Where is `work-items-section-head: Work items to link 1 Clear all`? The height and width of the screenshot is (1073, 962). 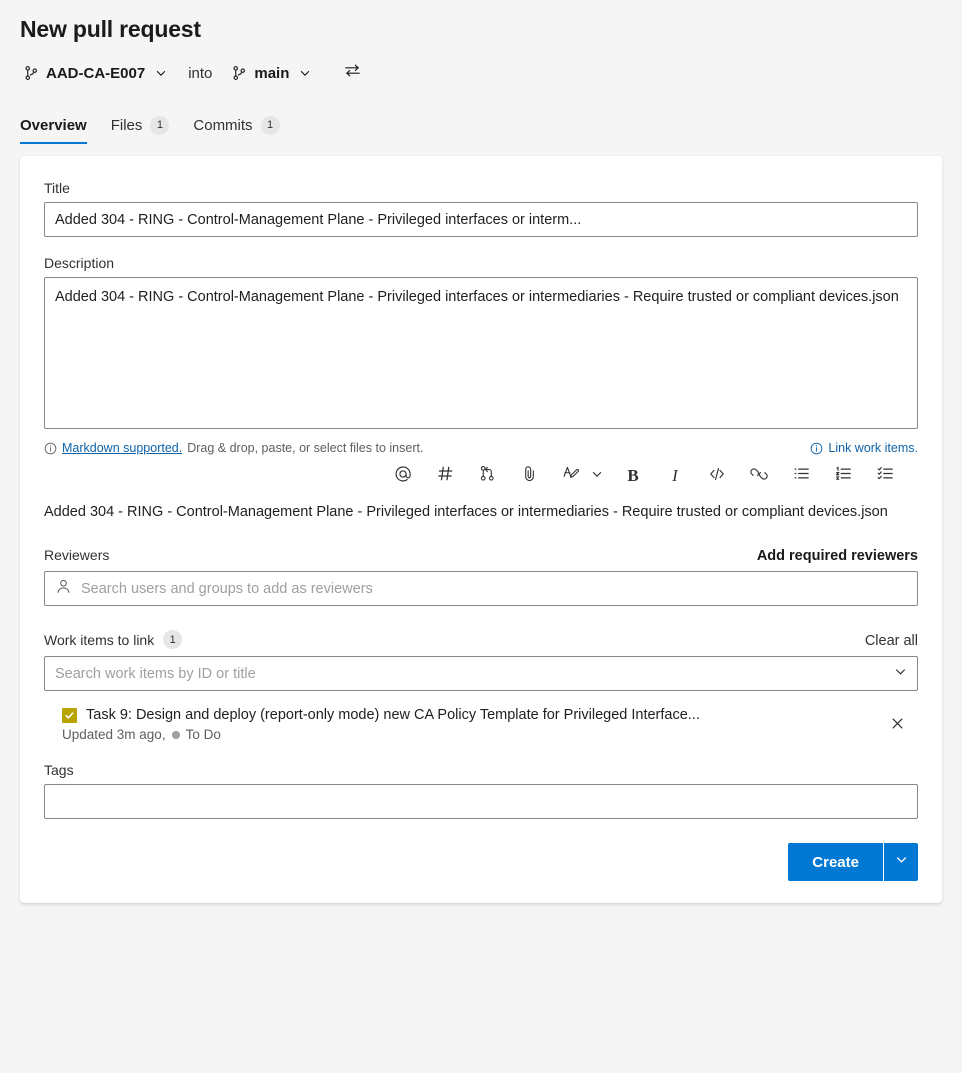 work-items-section-head: Work items to link 1 Clear all is located at coordinates (481, 639).